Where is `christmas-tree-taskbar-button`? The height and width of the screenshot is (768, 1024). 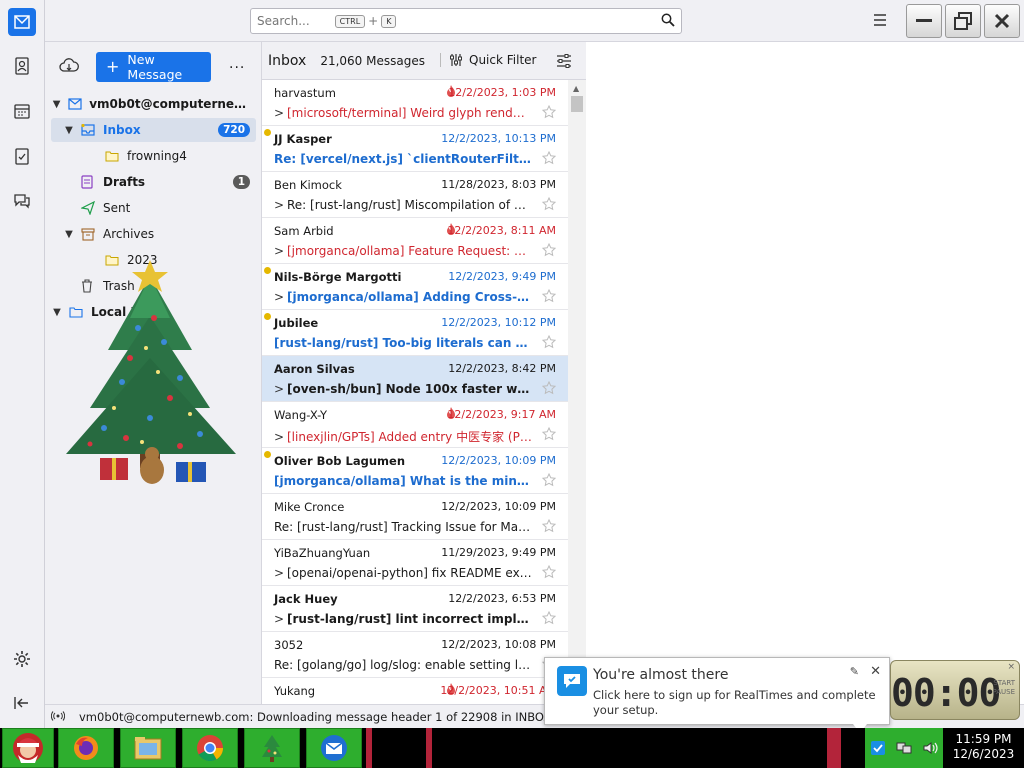
christmas-tree-taskbar-button is located at coordinates (272, 748).